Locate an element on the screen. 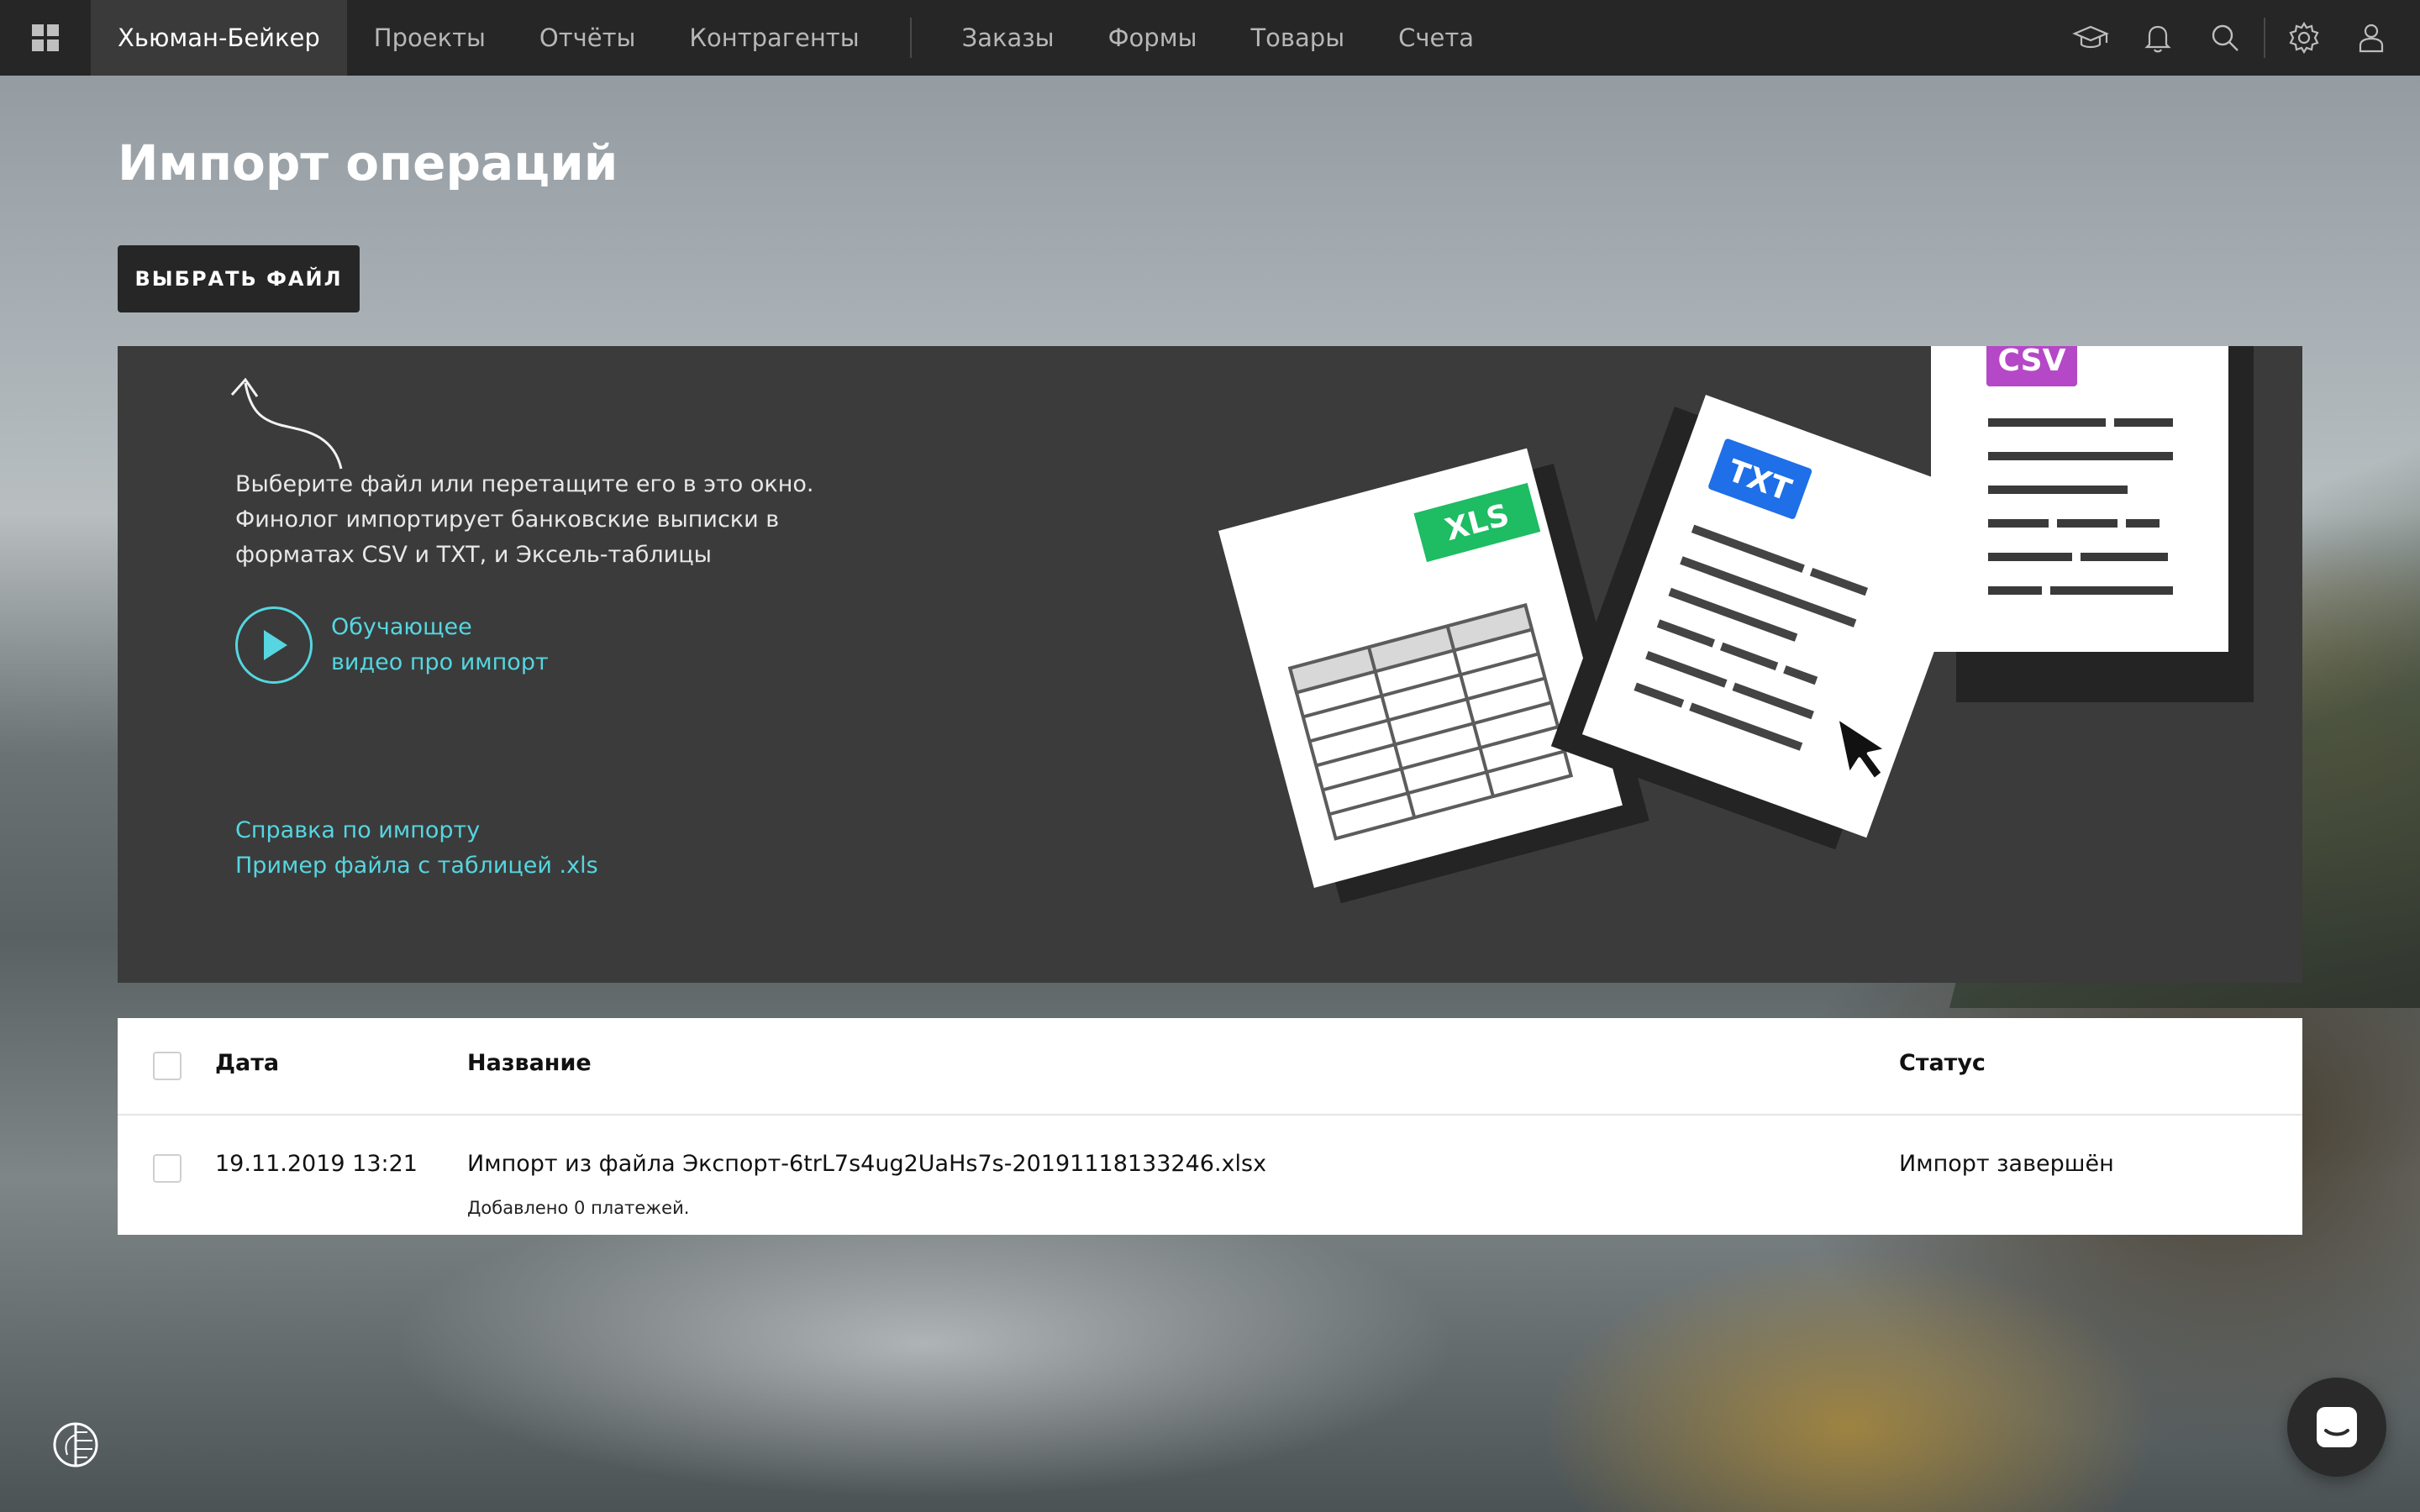 The width and height of the screenshot is (2420, 1512). page-title: Импорт операций is located at coordinates (368, 163).